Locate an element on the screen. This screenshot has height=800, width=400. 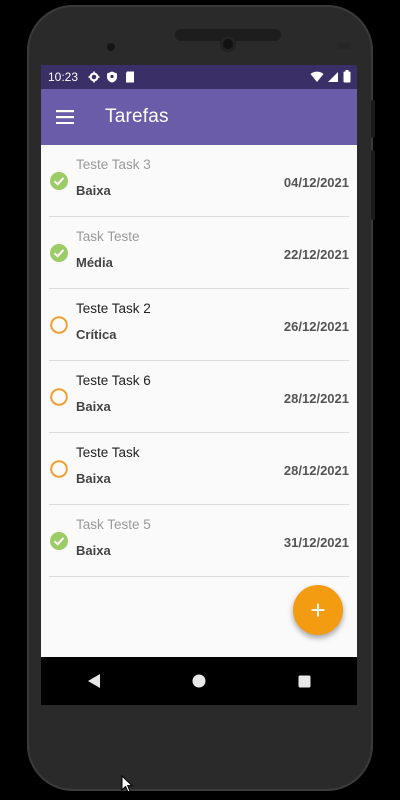
back-triangle-icon is located at coordinates (93, 681).